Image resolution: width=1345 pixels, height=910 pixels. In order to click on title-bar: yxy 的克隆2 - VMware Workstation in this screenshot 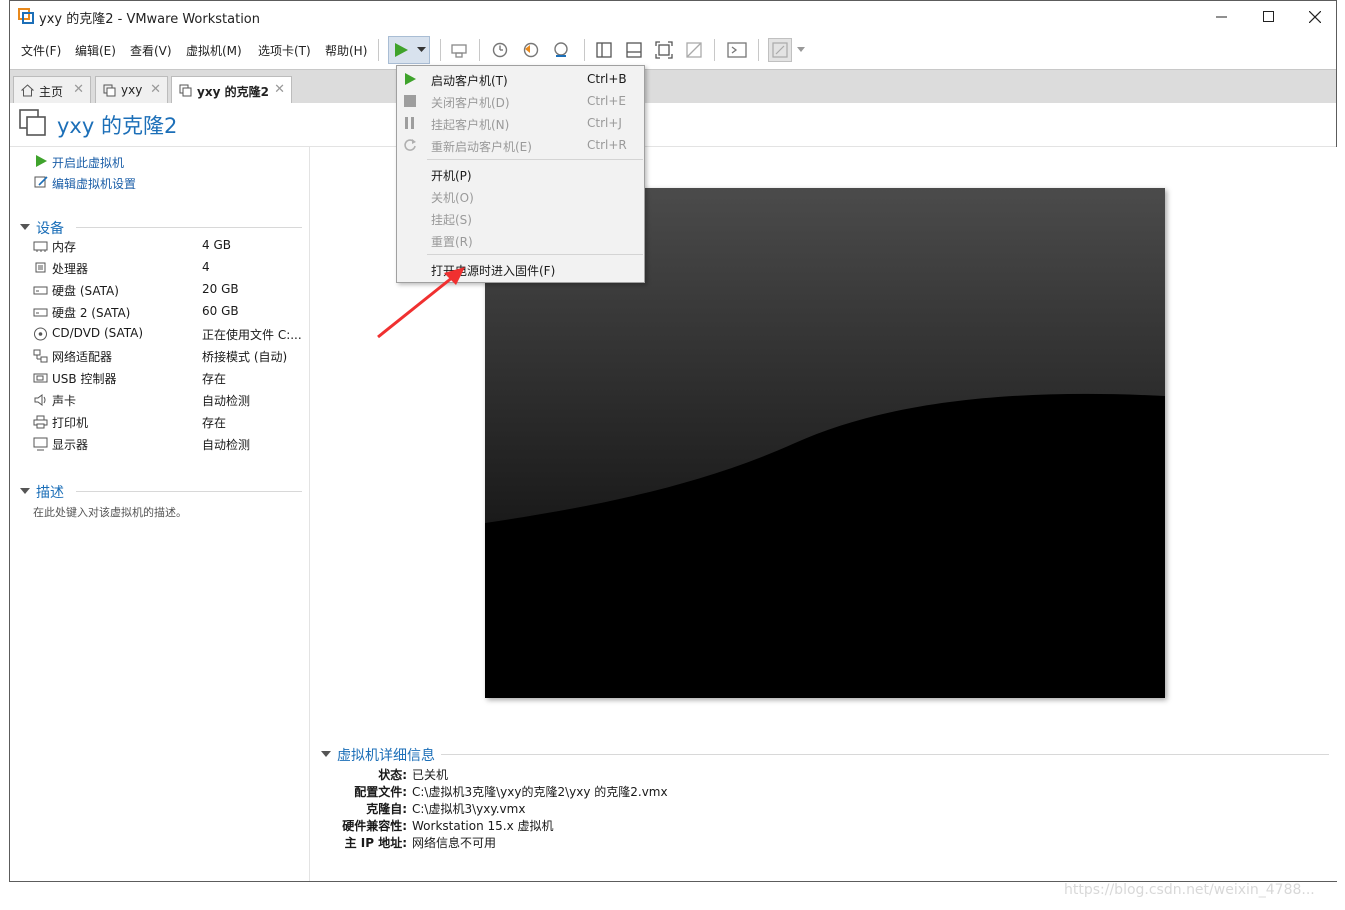, I will do `click(673, 16)`.